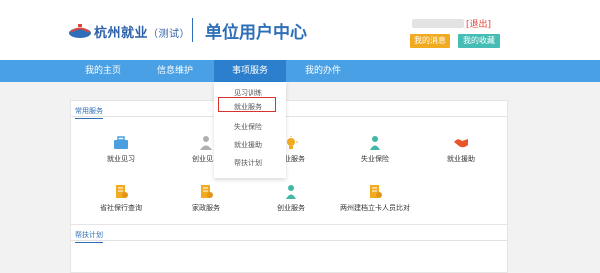  What do you see at coordinates (375, 200) in the screenshot?
I see `service-jiandang-bidui: 两州建档立卡人员比对` at bounding box center [375, 200].